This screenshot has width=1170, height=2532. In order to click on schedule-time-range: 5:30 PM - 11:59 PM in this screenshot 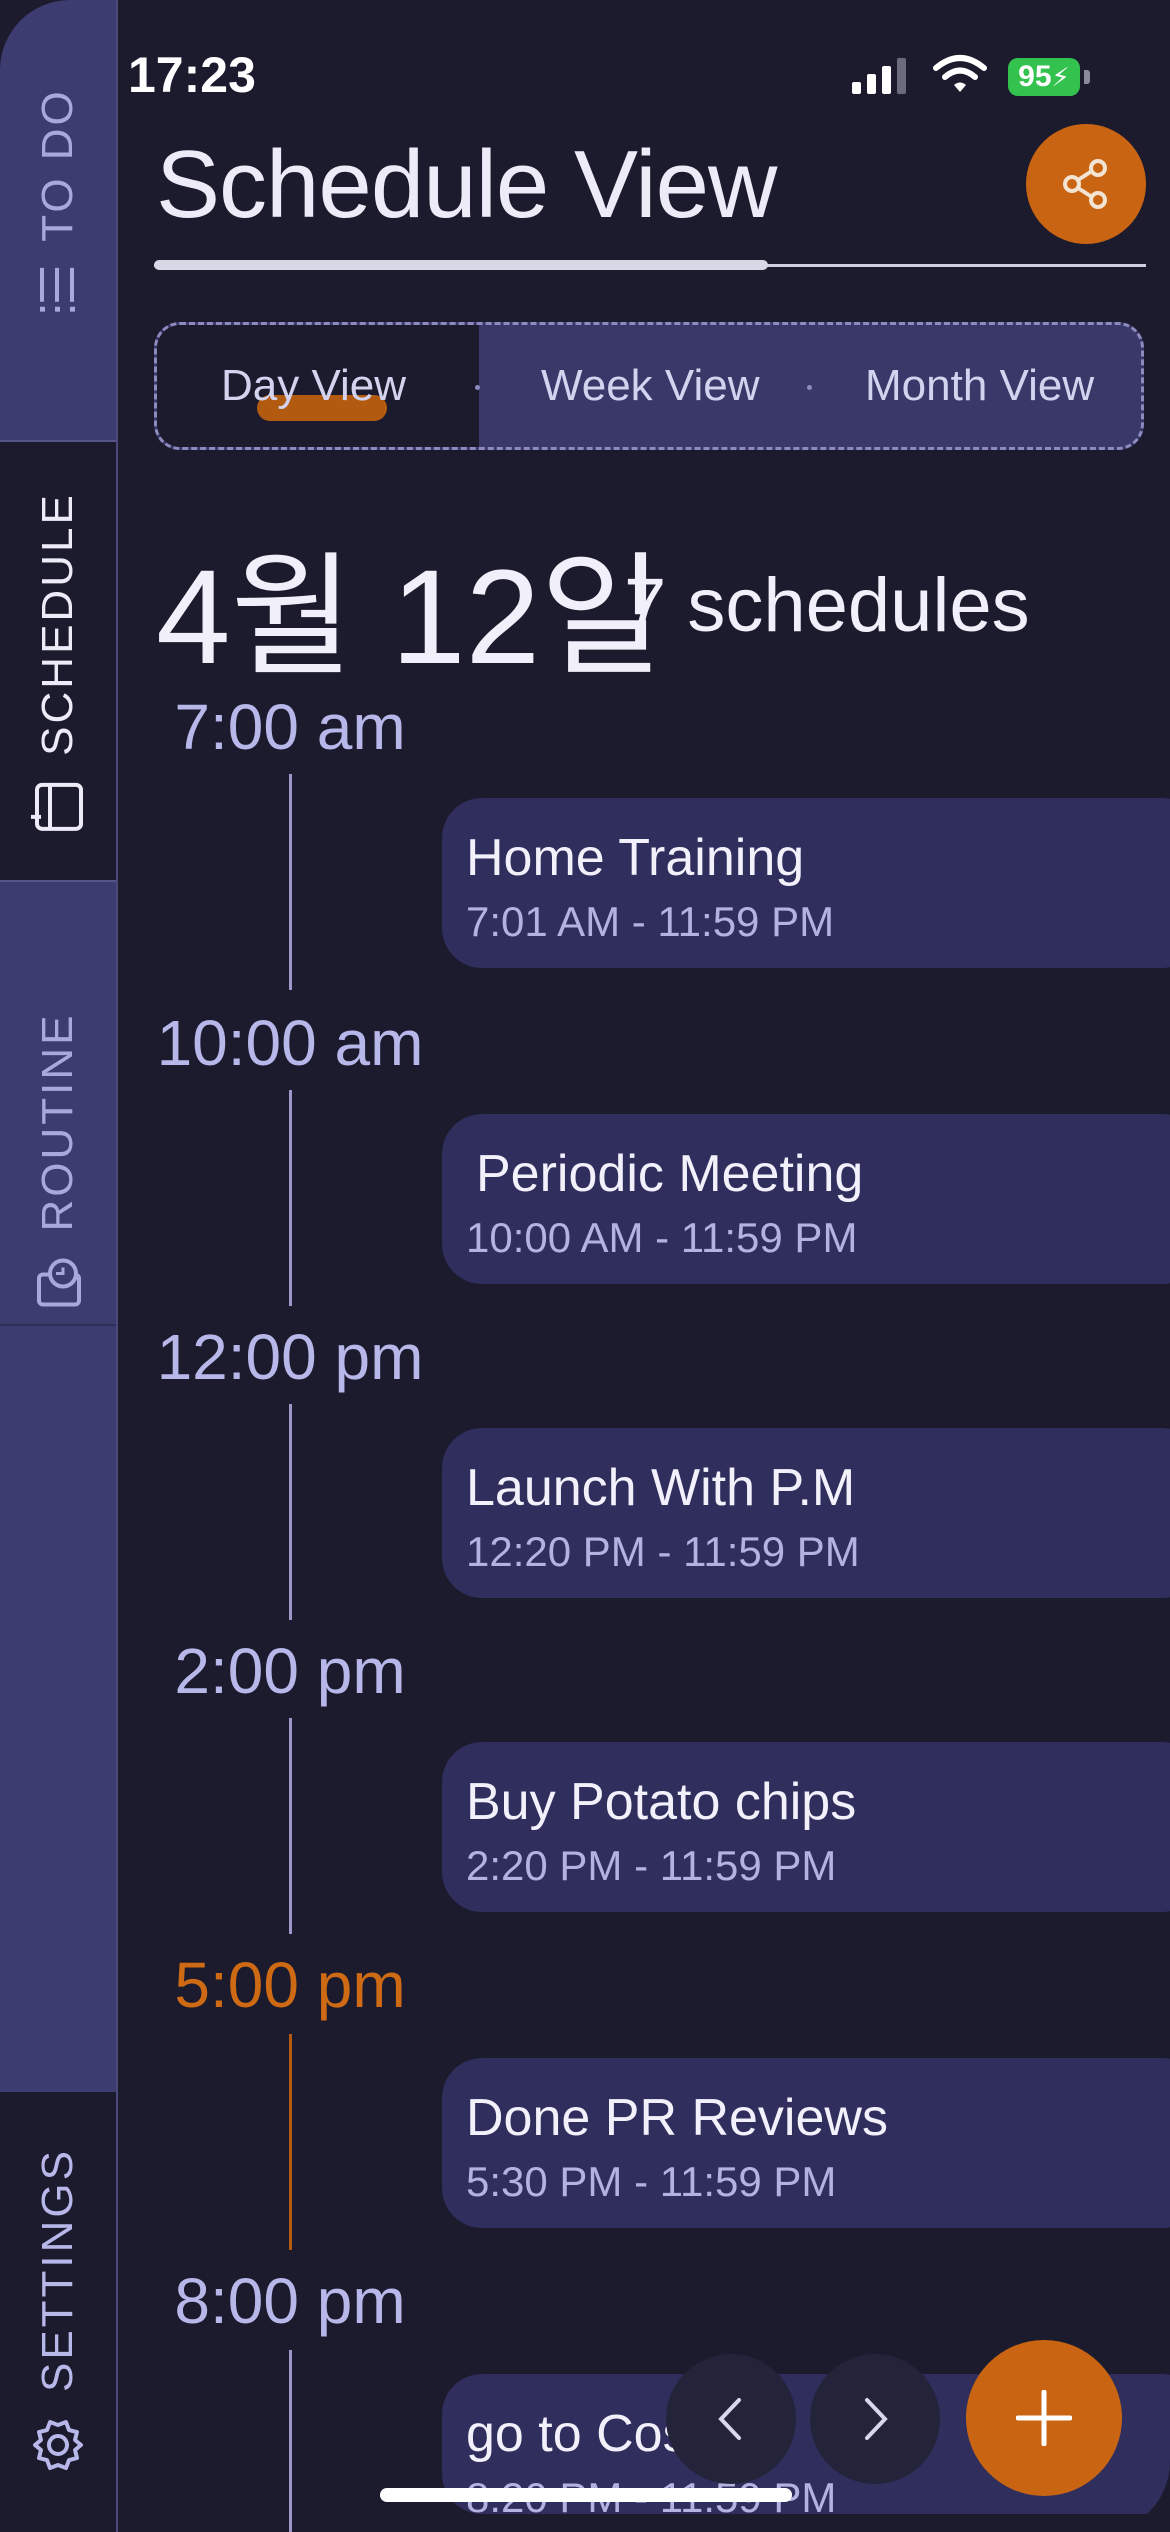, I will do `click(651, 2181)`.